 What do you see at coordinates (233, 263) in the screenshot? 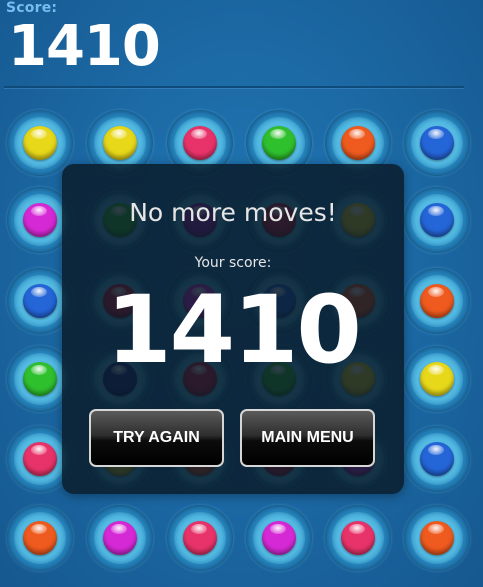
I see `your-score-label: Your score:` at bounding box center [233, 263].